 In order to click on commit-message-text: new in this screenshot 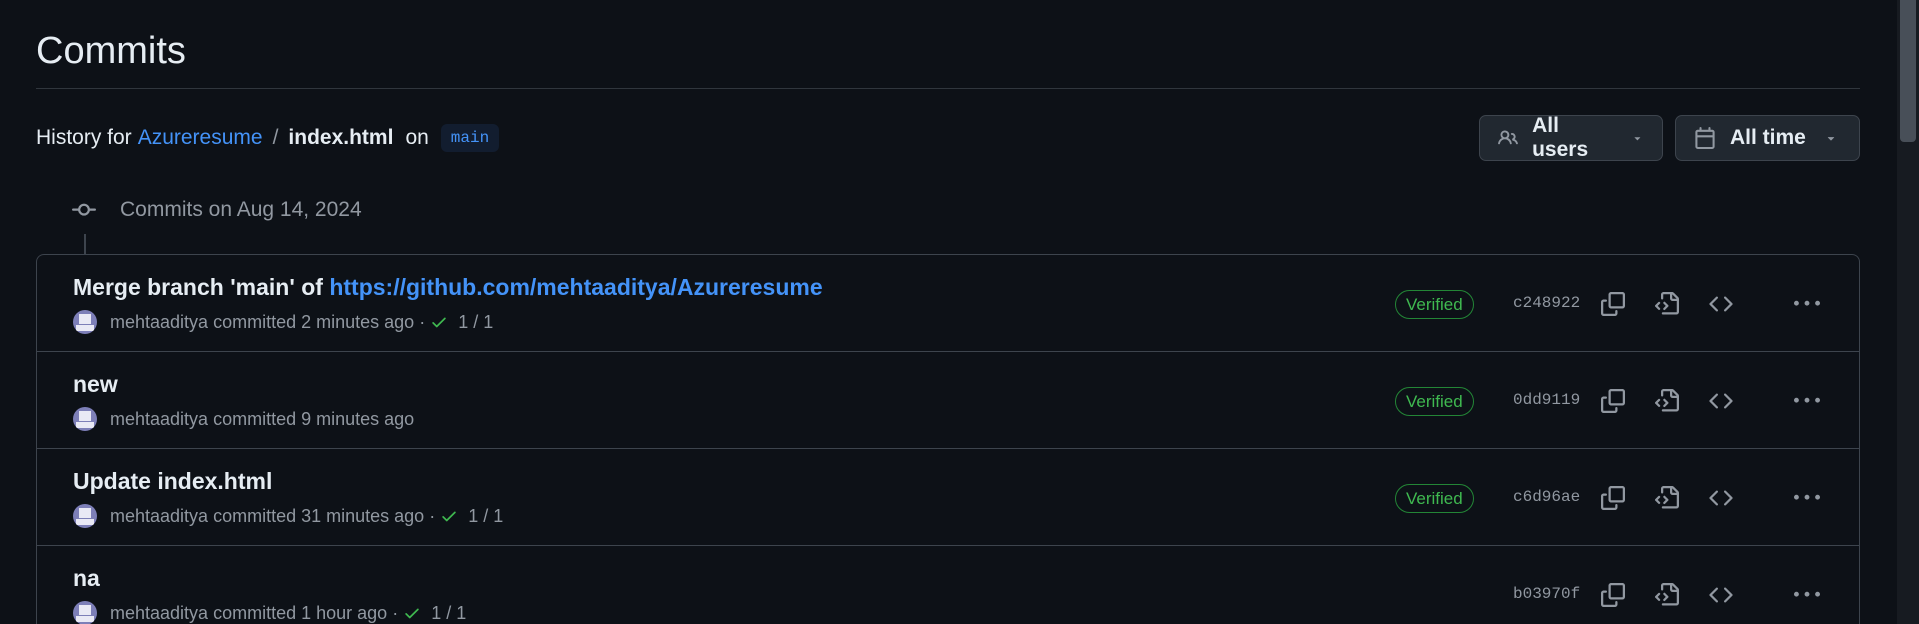, I will do `click(95, 384)`.